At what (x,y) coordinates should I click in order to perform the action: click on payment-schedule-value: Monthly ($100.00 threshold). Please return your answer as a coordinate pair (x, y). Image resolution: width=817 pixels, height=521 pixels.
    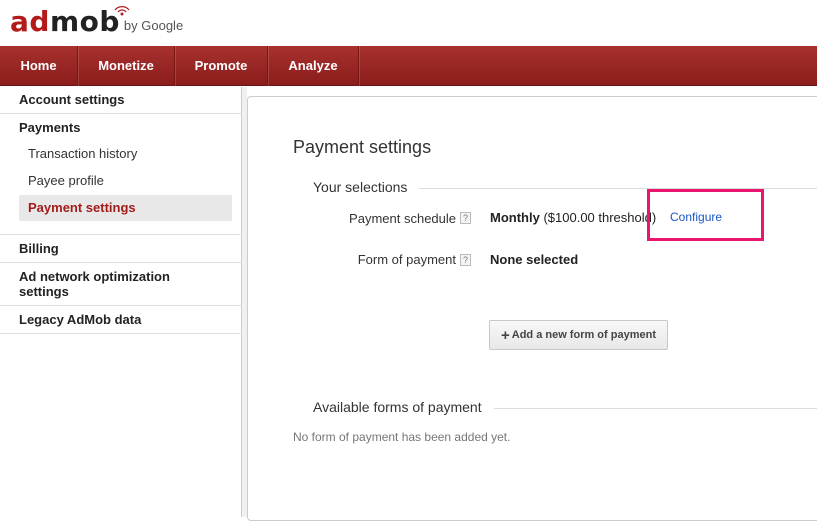
    Looking at the image, I should click on (573, 217).